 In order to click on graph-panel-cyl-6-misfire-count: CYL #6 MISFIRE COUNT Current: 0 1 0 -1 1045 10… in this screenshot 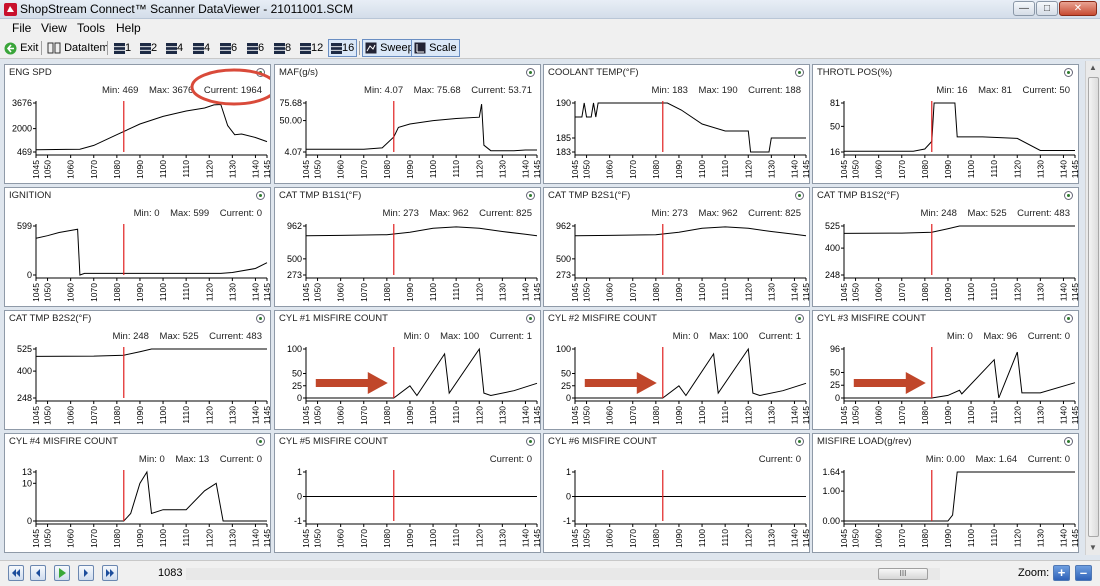, I will do `click(676, 493)`.